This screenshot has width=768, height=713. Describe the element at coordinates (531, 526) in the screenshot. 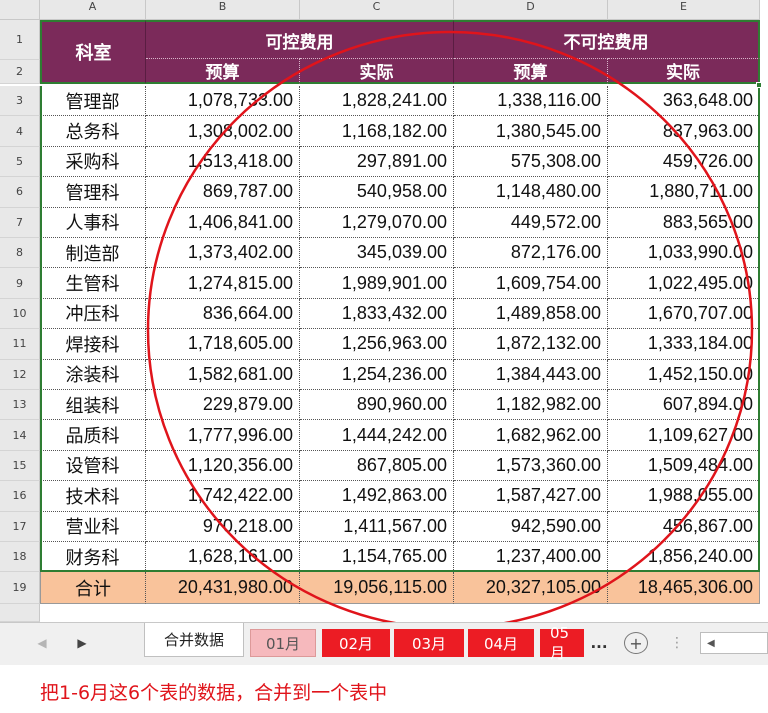

I see `value-cell: 942,590.00` at that location.